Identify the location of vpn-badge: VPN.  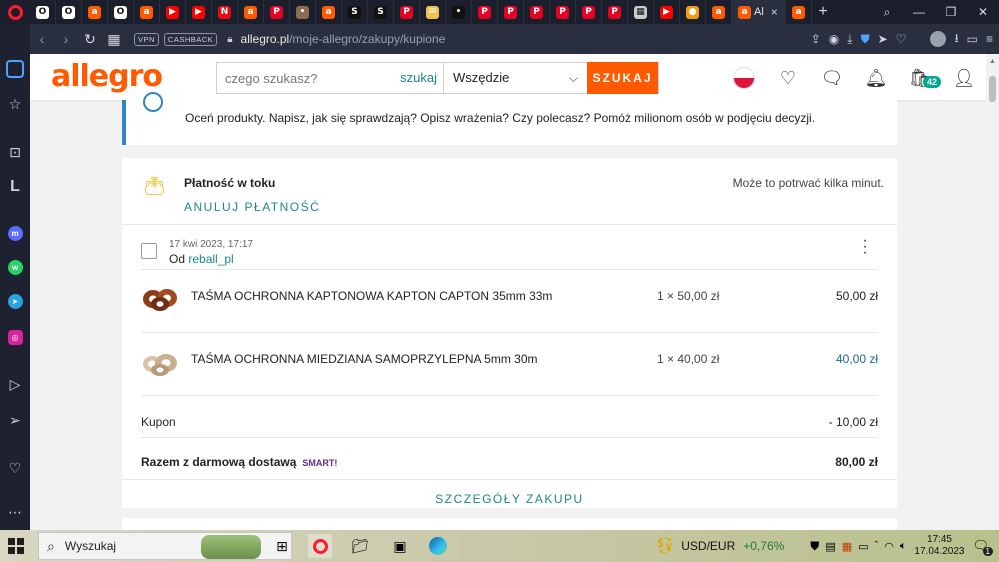
(146, 39).